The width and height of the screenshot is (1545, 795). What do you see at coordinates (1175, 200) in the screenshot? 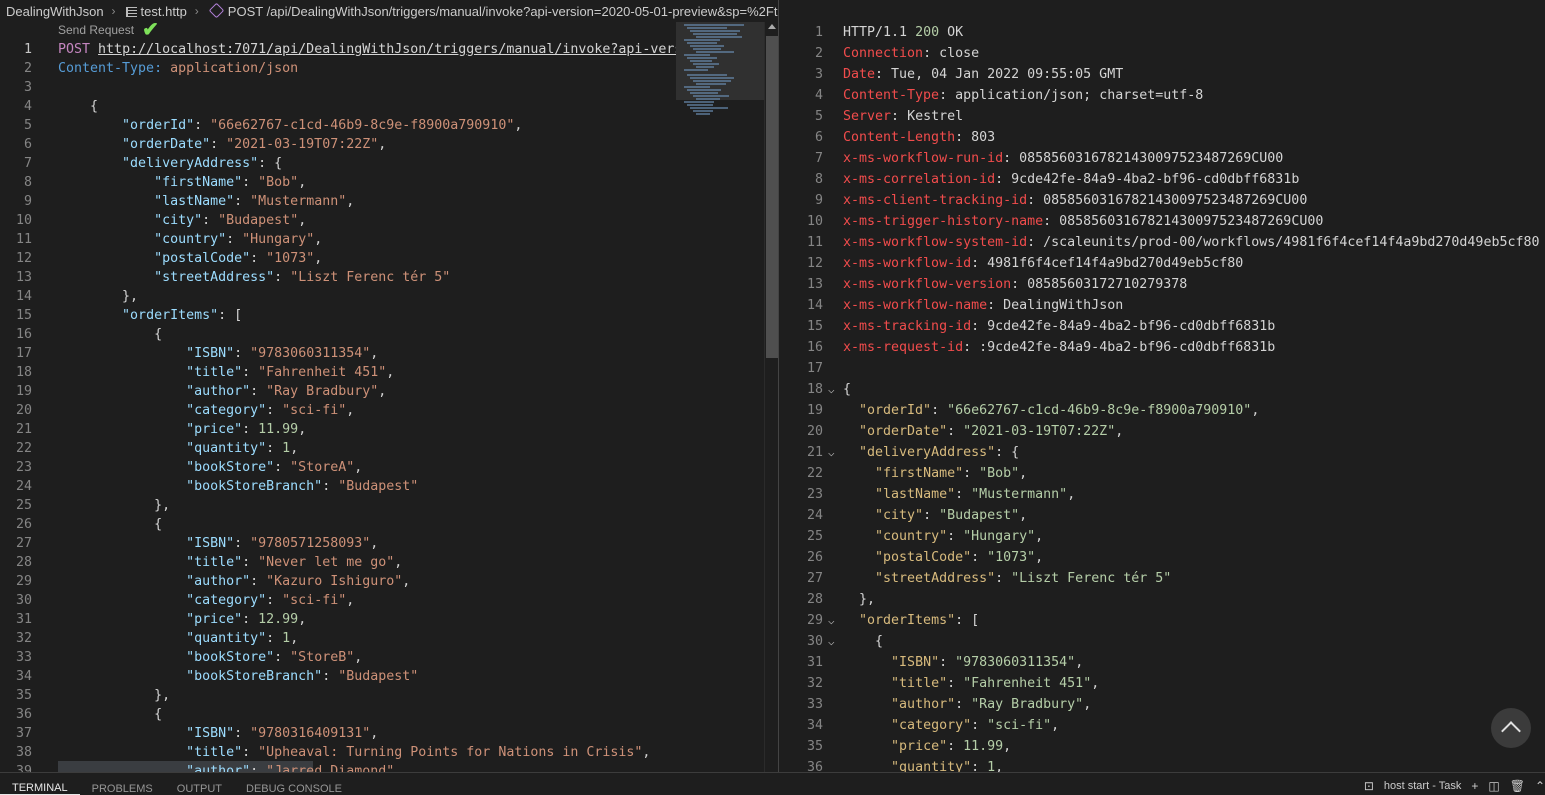
I see `response-header-value: 08585603167821430097523487269CU00` at bounding box center [1175, 200].